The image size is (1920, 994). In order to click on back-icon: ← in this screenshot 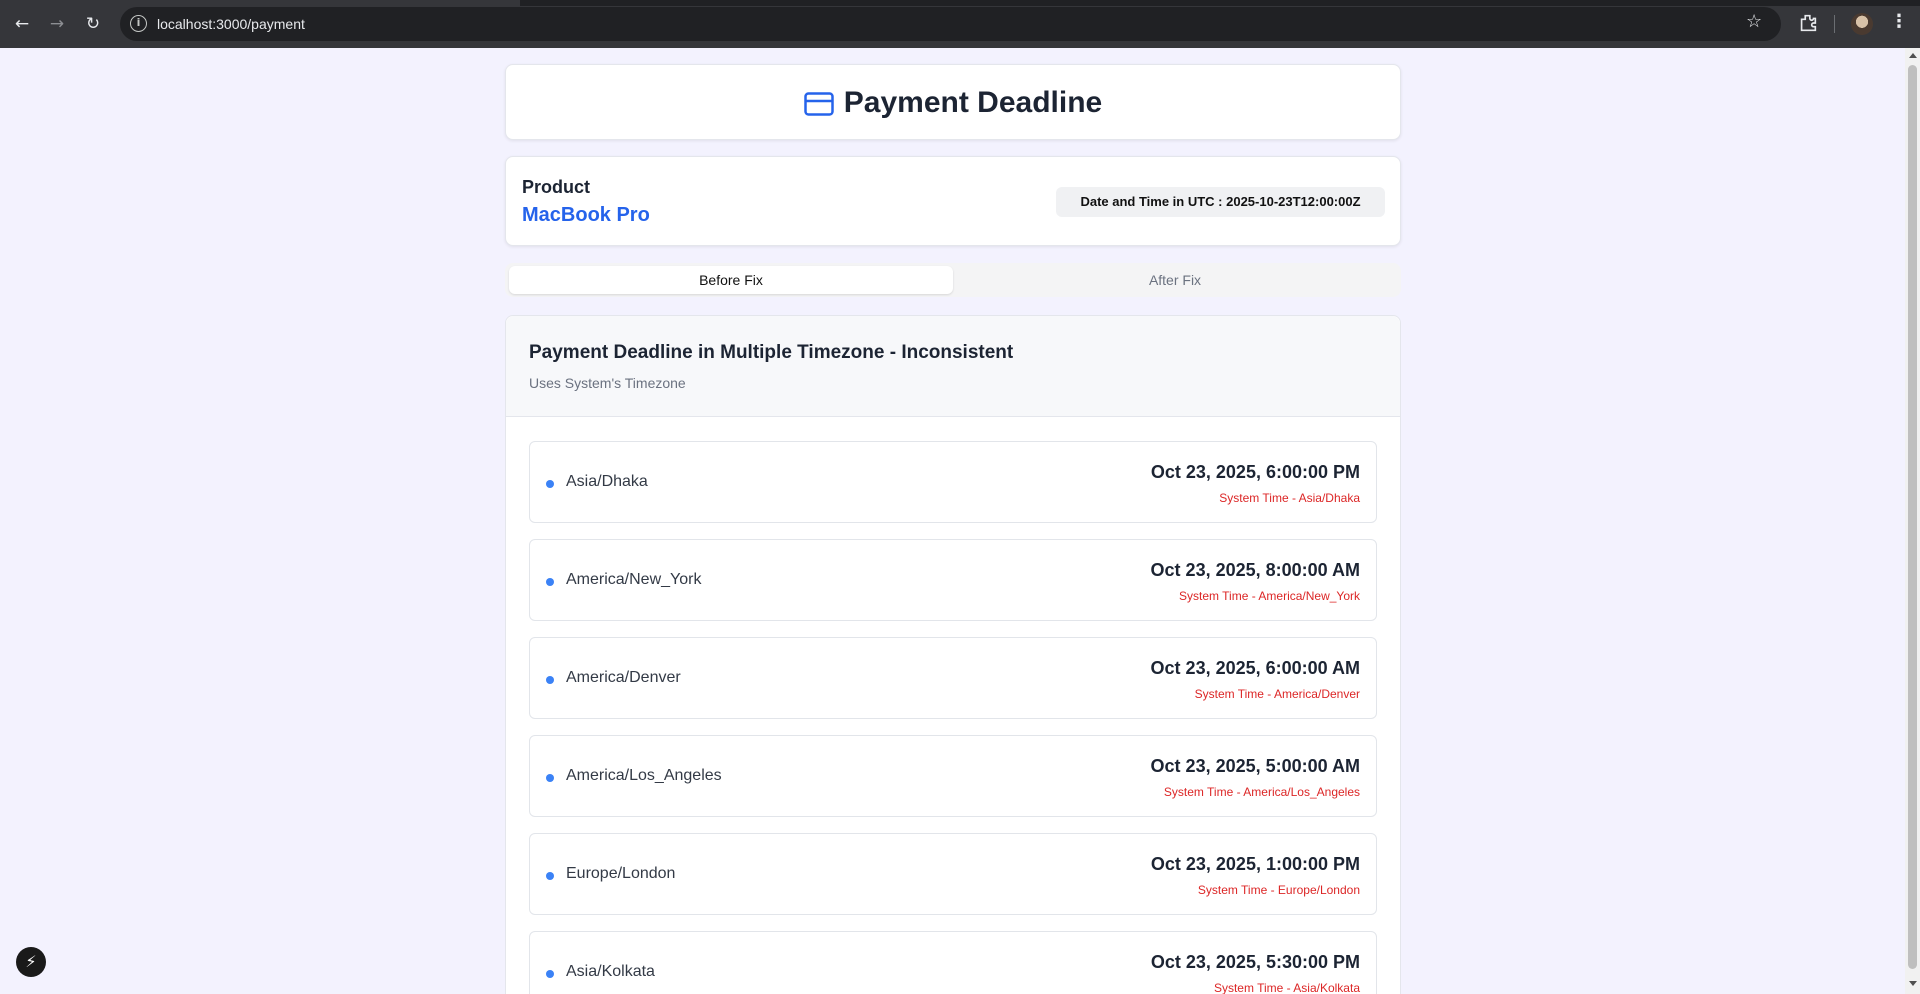, I will do `click(22, 24)`.